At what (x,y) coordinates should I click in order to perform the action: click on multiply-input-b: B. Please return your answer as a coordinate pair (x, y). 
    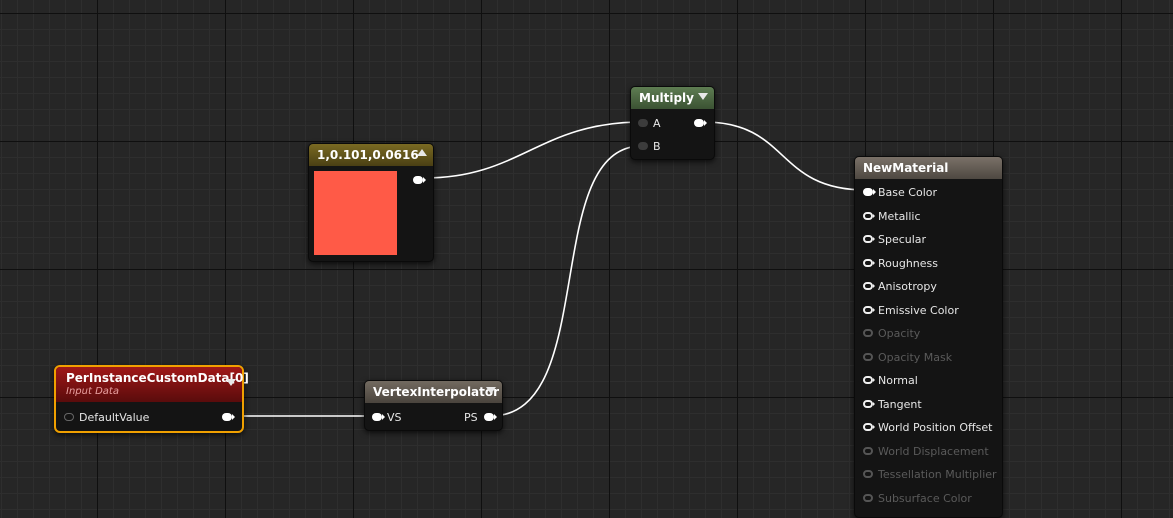
    Looking at the image, I should click on (649, 146).